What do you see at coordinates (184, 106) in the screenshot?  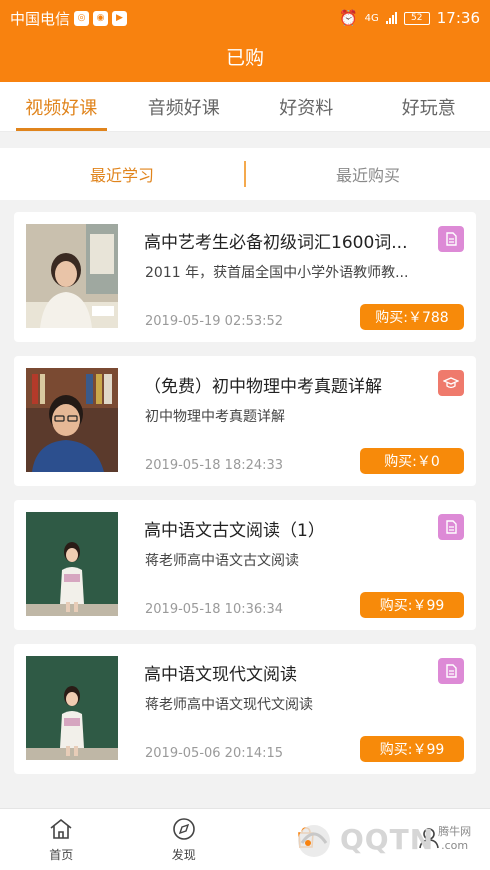 I see `tab-audio-courses: 音频好课` at bounding box center [184, 106].